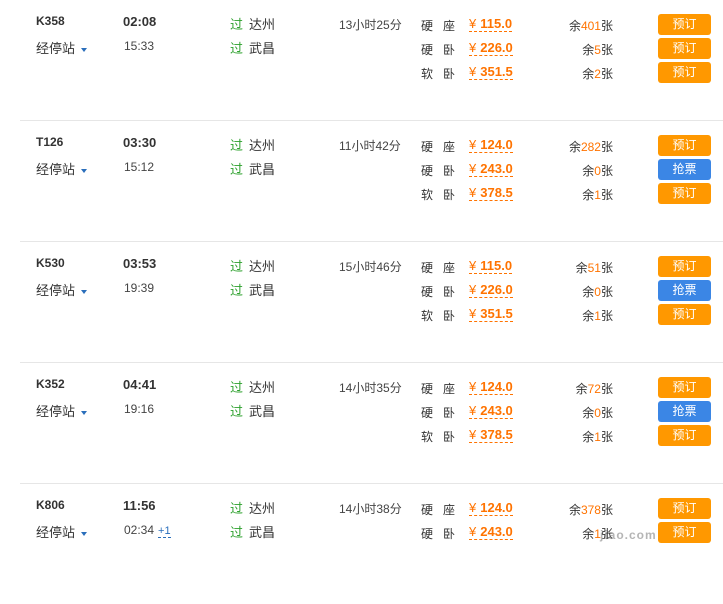 This screenshot has height=604, width=723. Describe the element at coordinates (578, 267) in the screenshot. I see `remaining-tickets: 余51张` at that location.